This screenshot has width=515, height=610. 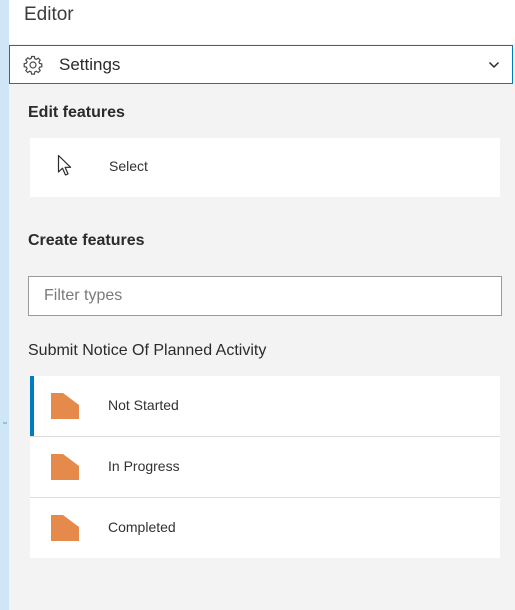 What do you see at coordinates (144, 466) in the screenshot?
I see `feature-type-label: In Progress` at bounding box center [144, 466].